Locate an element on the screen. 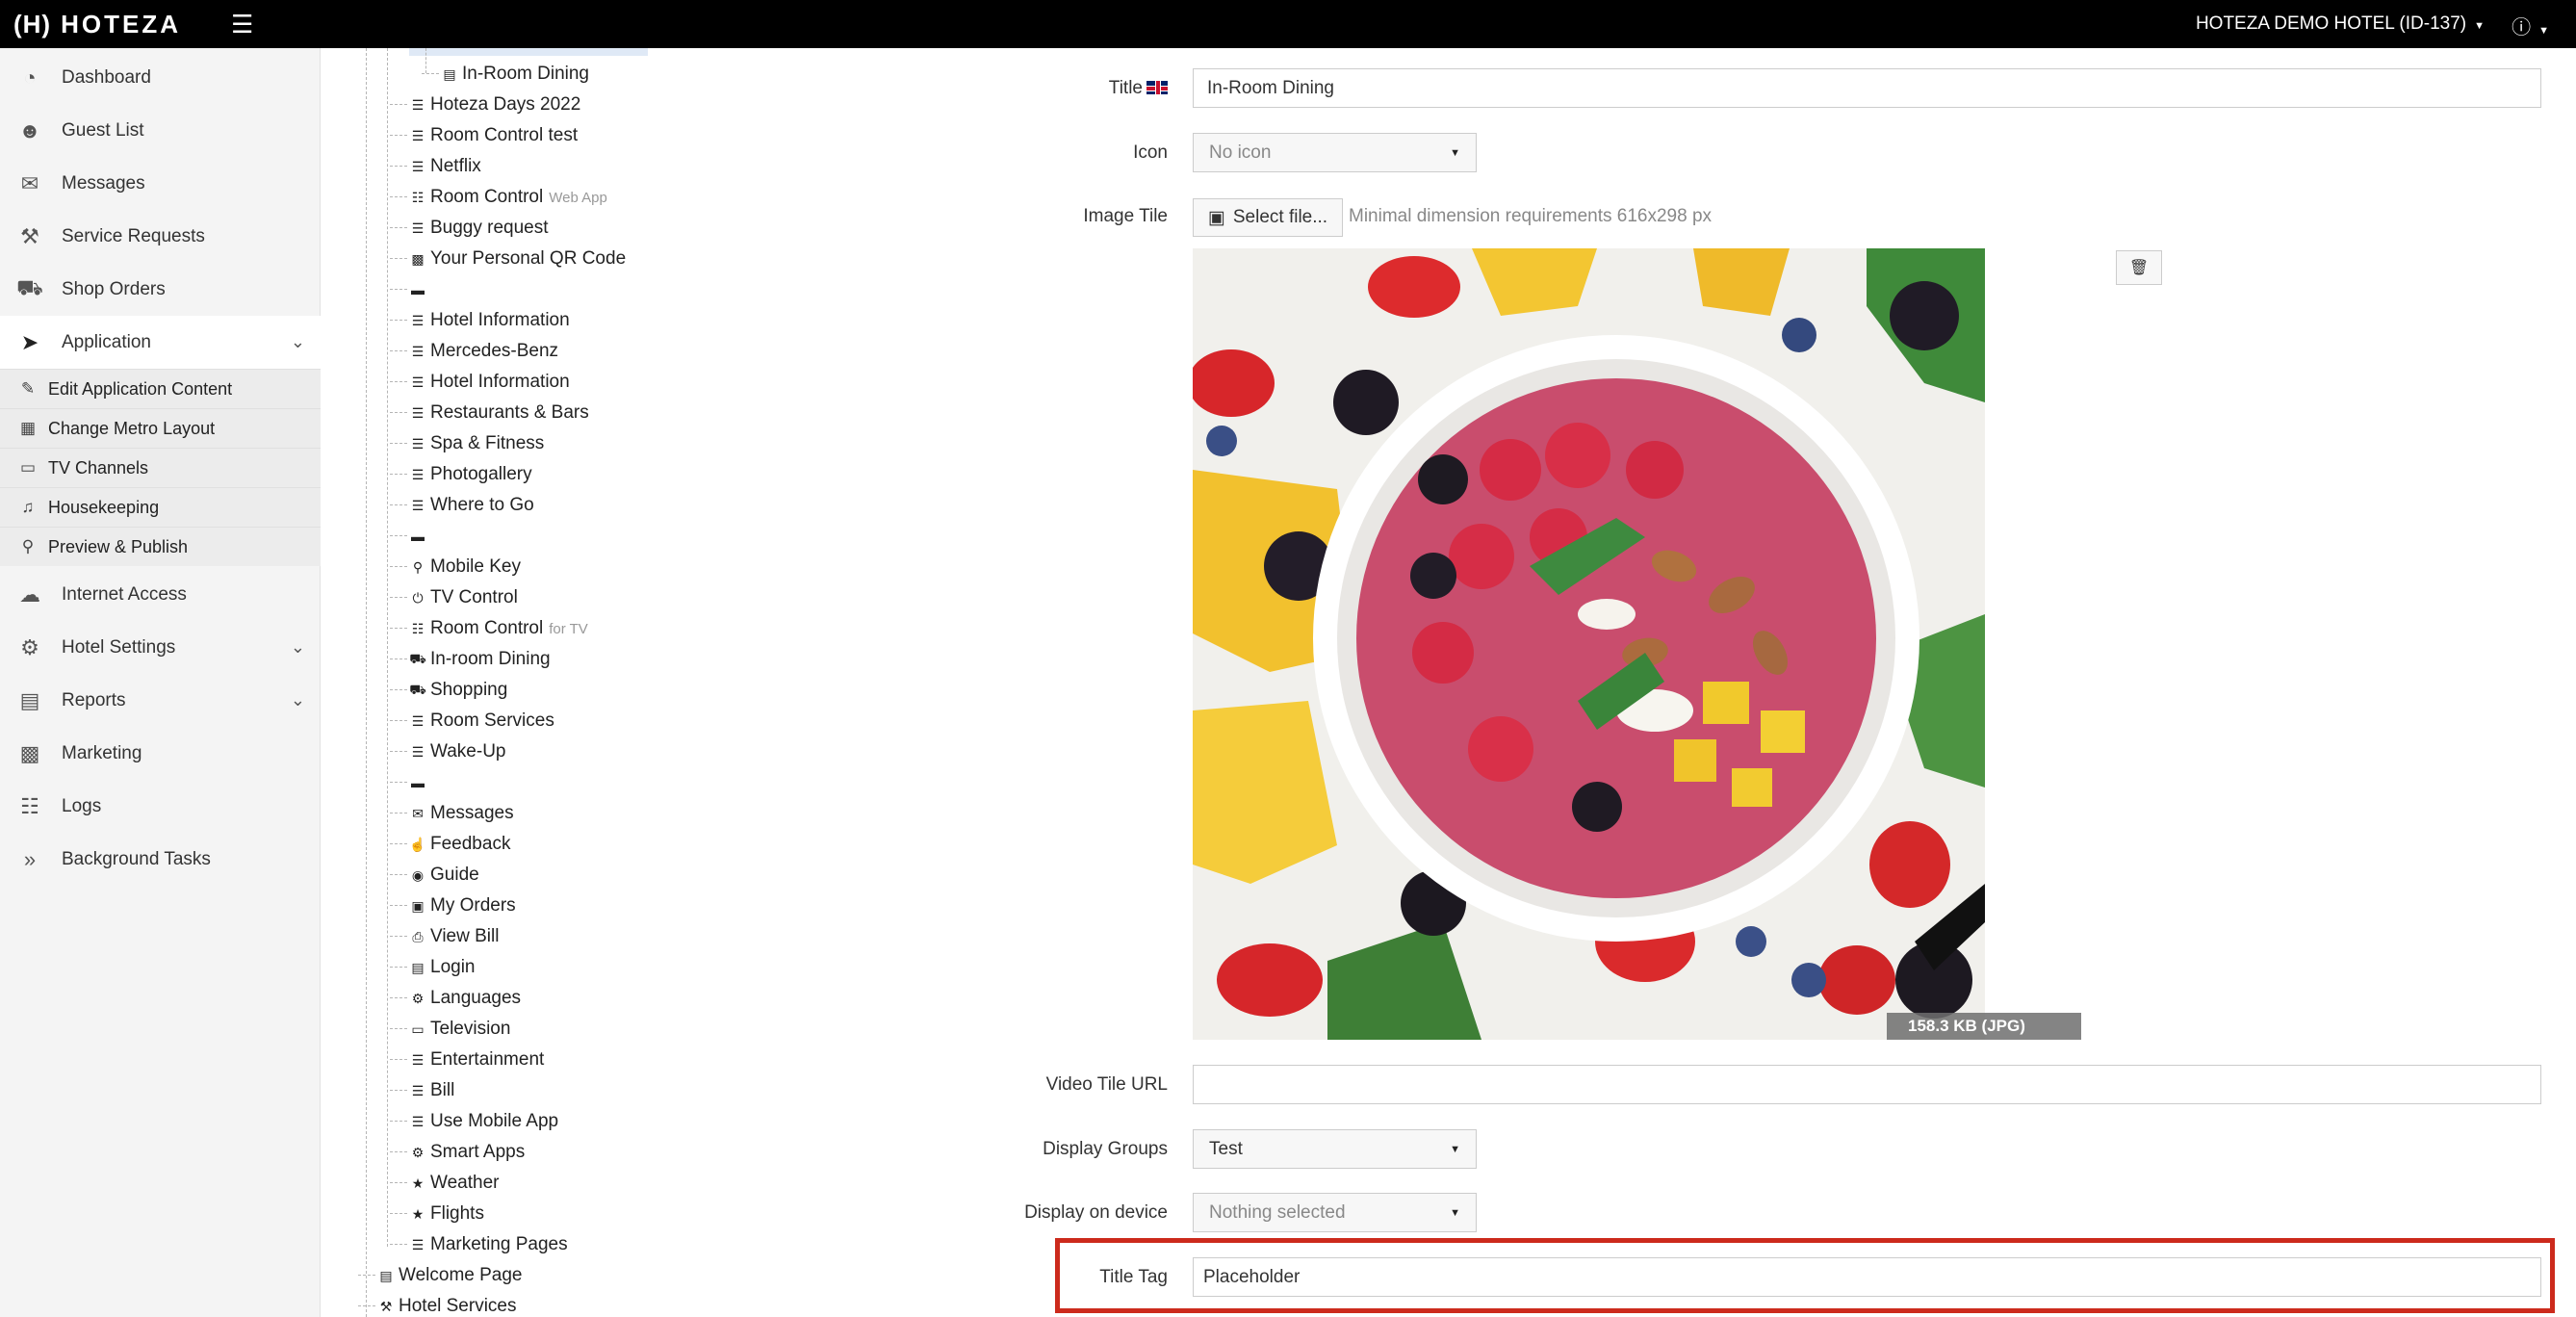  hamburger-menu-icon: ☰ is located at coordinates (242, 25).